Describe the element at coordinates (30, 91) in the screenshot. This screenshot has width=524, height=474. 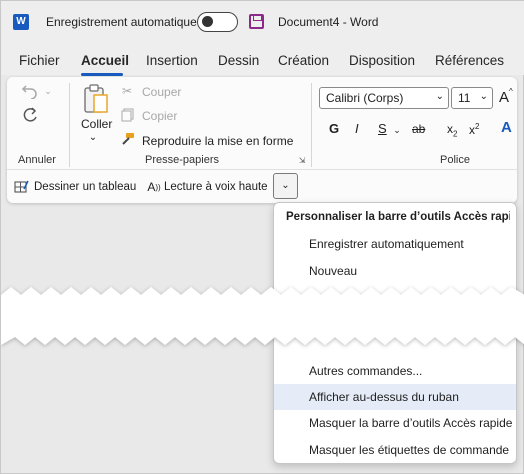
I see `undo-icon` at that location.